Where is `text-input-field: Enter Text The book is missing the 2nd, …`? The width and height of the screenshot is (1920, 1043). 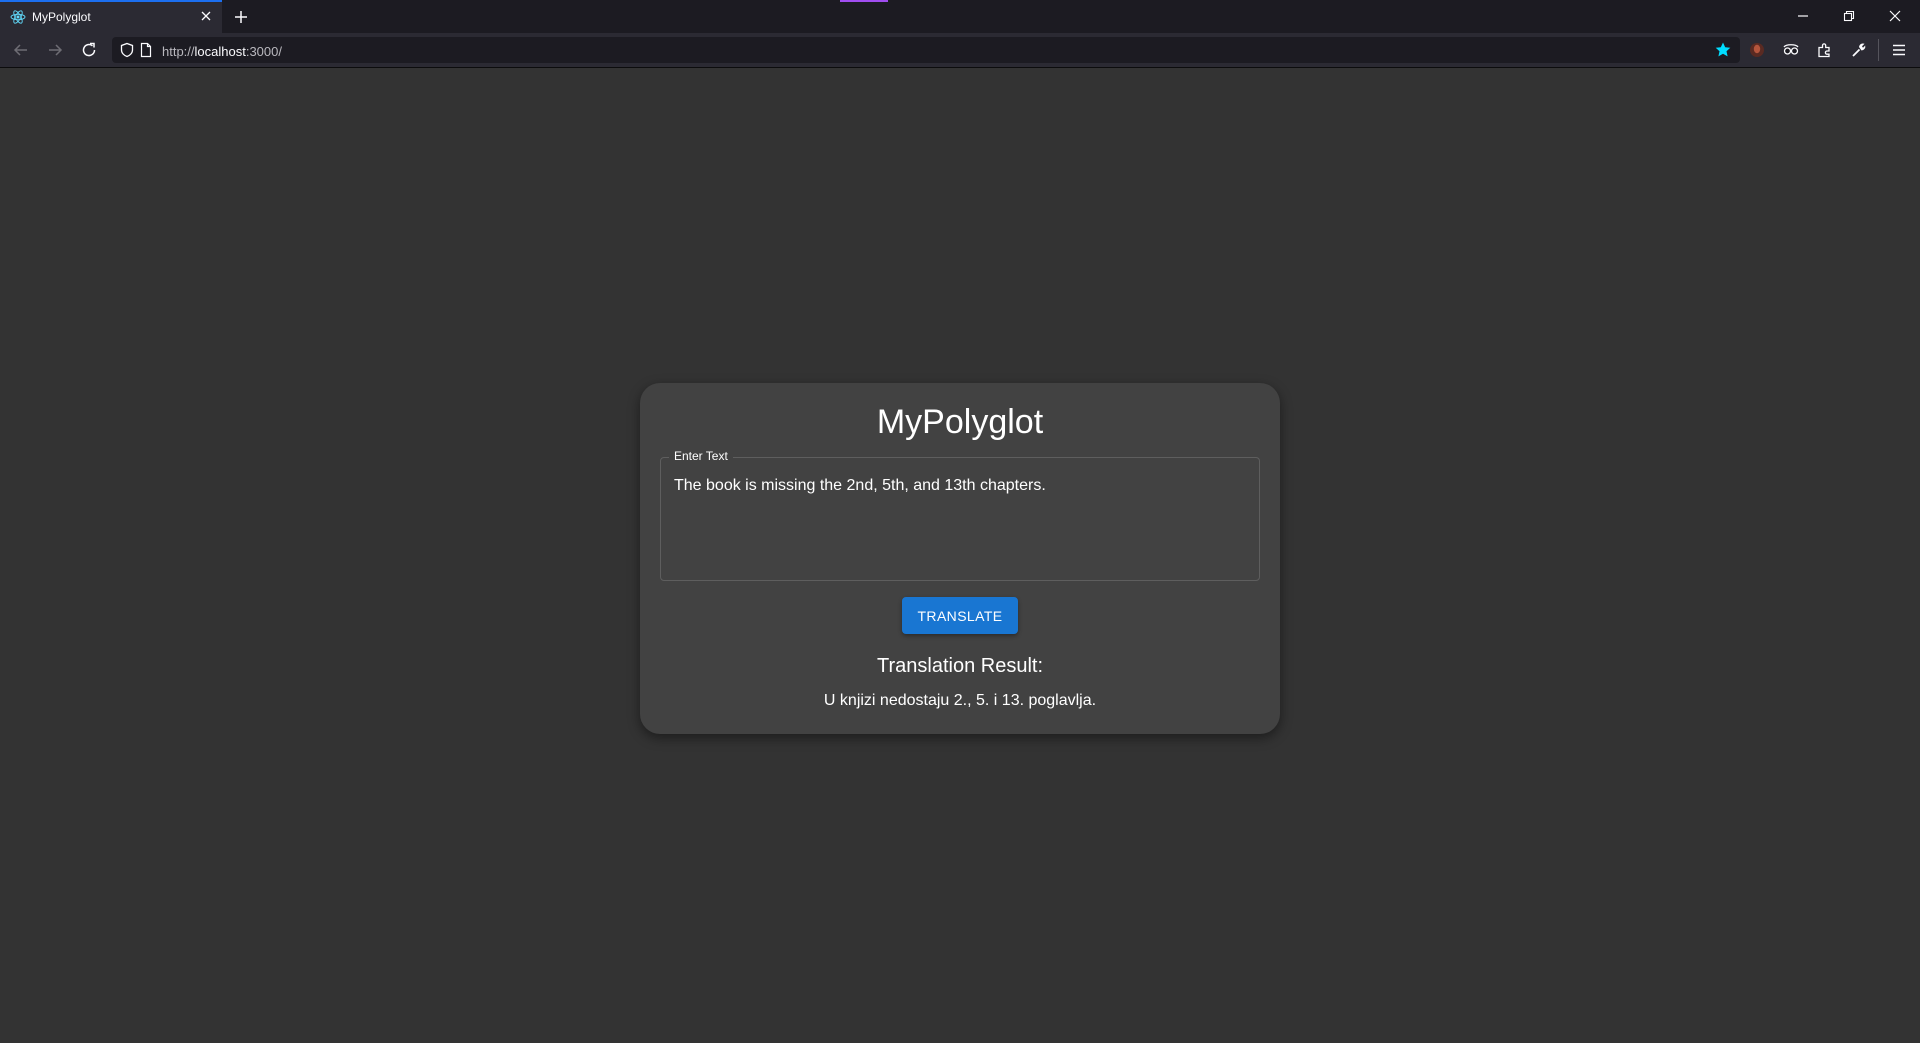
text-input-field: Enter Text The book is missing the 2nd, … is located at coordinates (960, 515).